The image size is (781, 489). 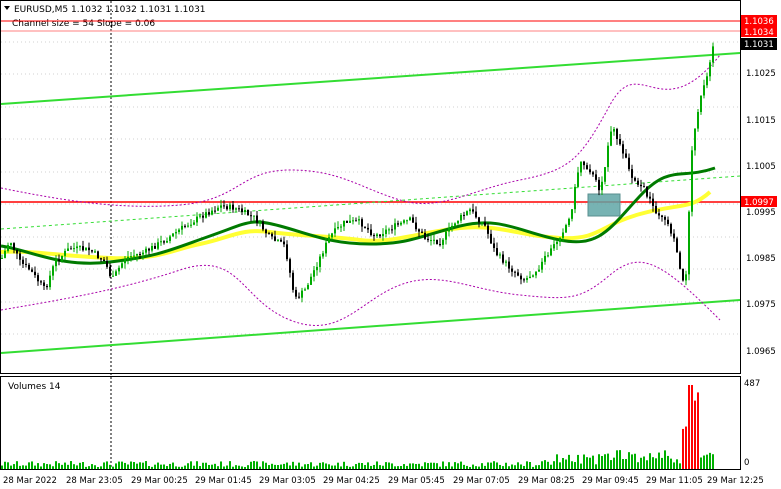 I want to click on volume-scale-max: 487, so click(x=752, y=384).